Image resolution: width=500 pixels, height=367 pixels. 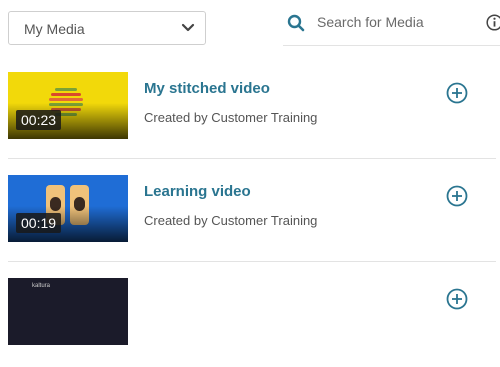 I want to click on media-title: My stitched video, so click(x=207, y=88).